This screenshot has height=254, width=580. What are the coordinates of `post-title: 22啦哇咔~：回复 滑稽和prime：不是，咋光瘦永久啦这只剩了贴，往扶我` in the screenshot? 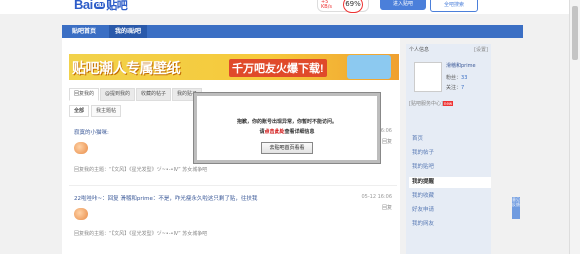 It's located at (165, 198).